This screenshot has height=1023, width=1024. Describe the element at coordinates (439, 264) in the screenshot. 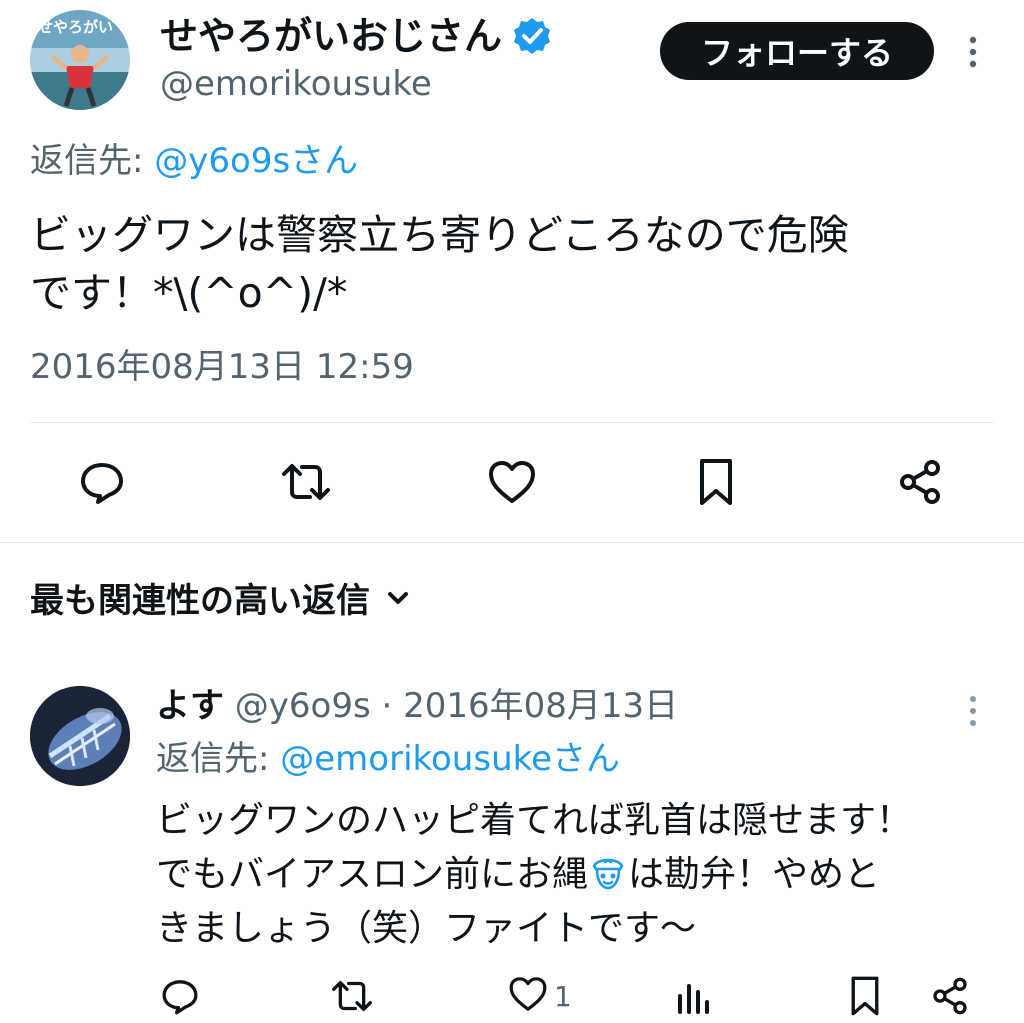

I see `tweet-text: ビッグワンは警察立ち寄りどころなので危険 です！*\(^o^)/*` at that location.